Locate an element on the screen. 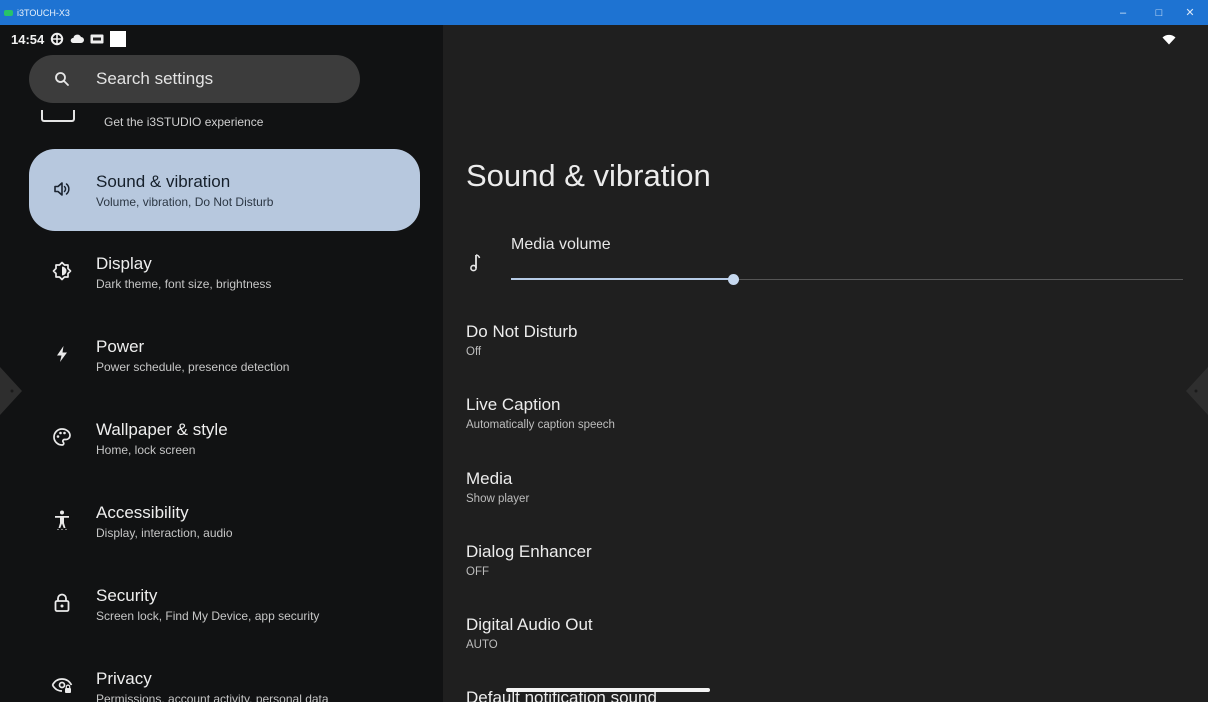 This screenshot has width=1208, height=702. white-square-icon is located at coordinates (118, 39).